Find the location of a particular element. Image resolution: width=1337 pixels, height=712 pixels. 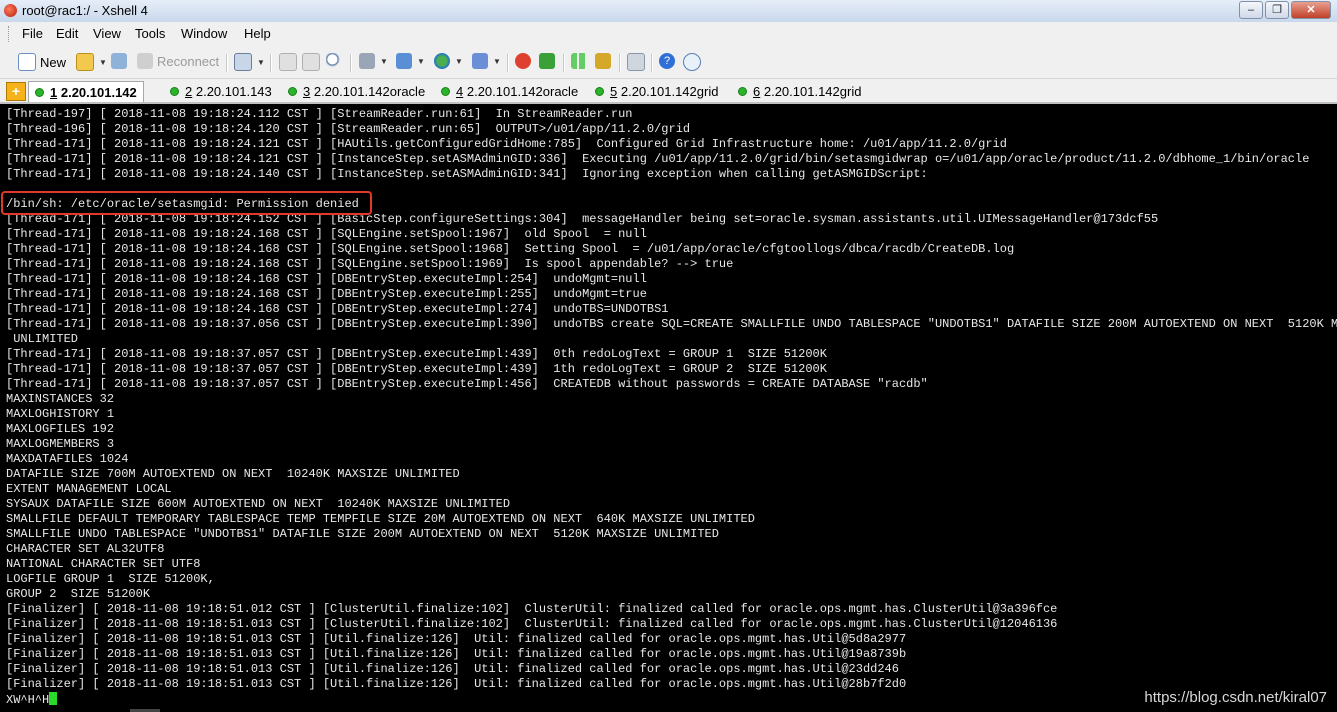

menu-view: View is located at coordinates (107, 33).